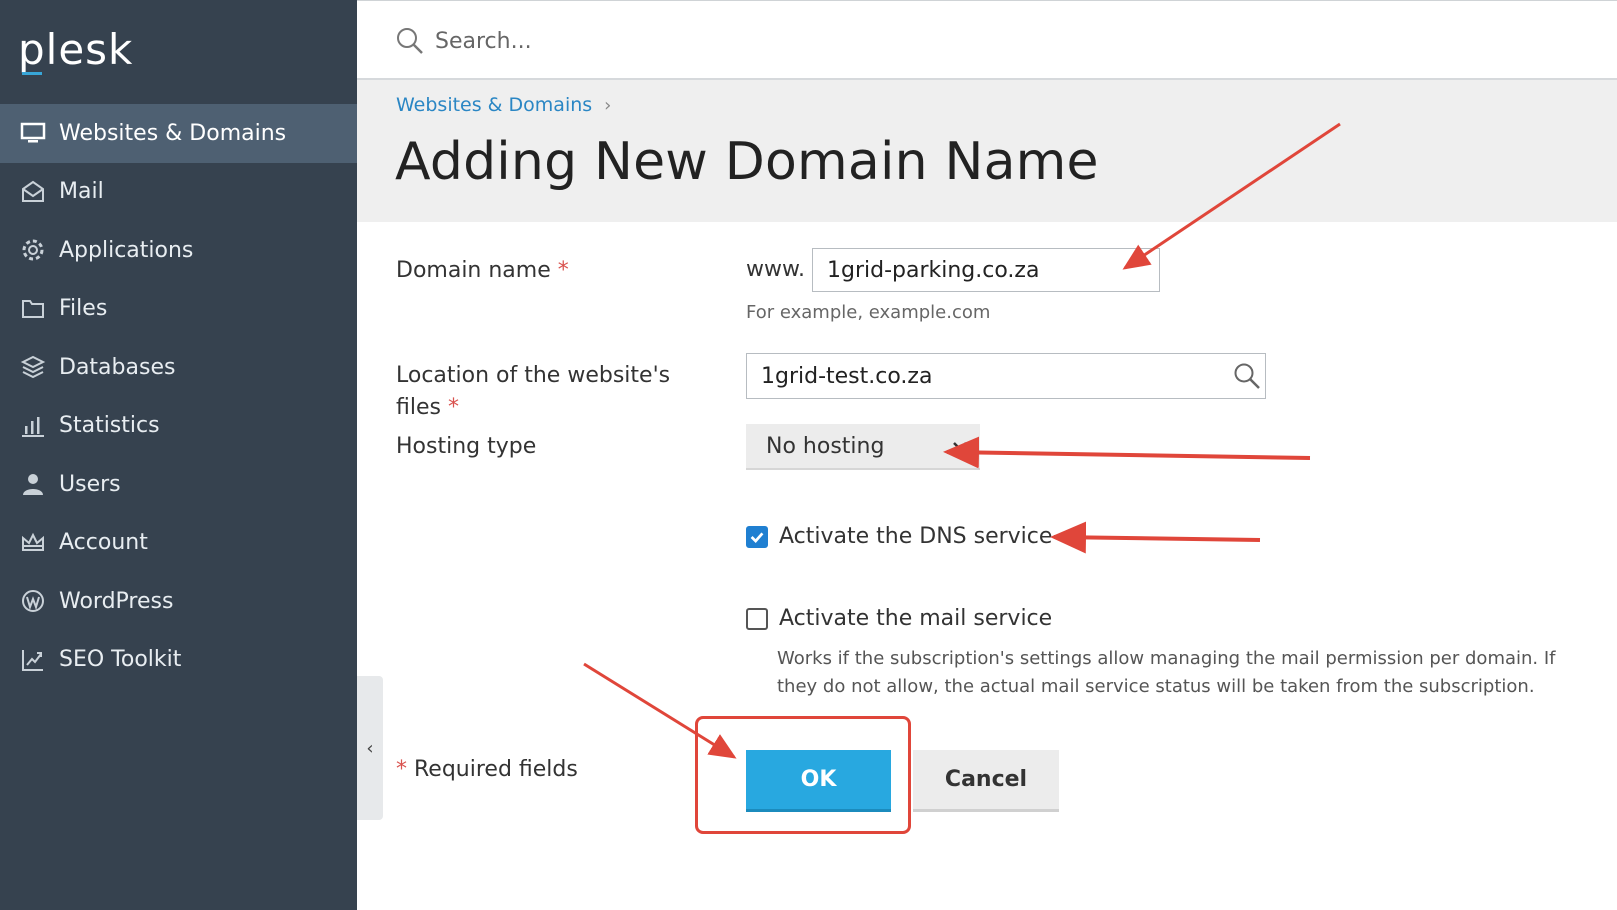 This screenshot has width=1617, height=910. I want to click on sidebar-item-files: Files, so click(178, 309).